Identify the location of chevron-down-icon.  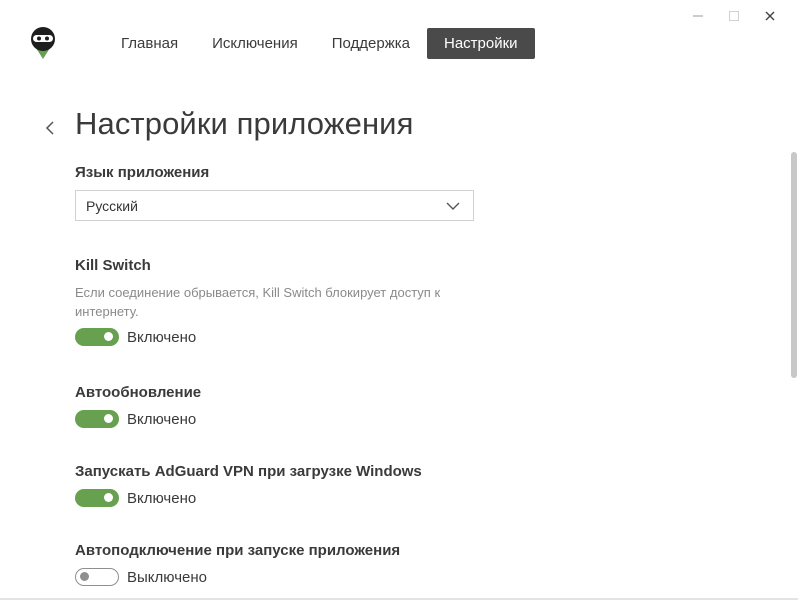
(453, 206).